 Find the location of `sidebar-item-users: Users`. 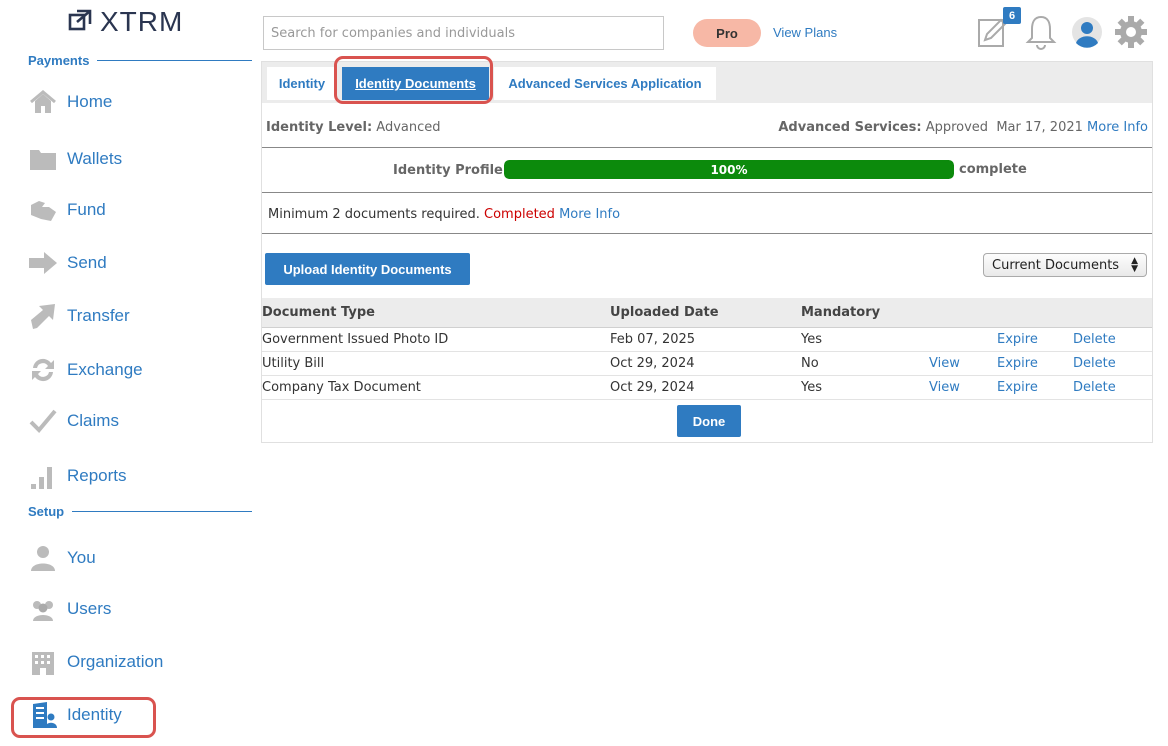

sidebar-item-users: Users is located at coordinates (69, 609).